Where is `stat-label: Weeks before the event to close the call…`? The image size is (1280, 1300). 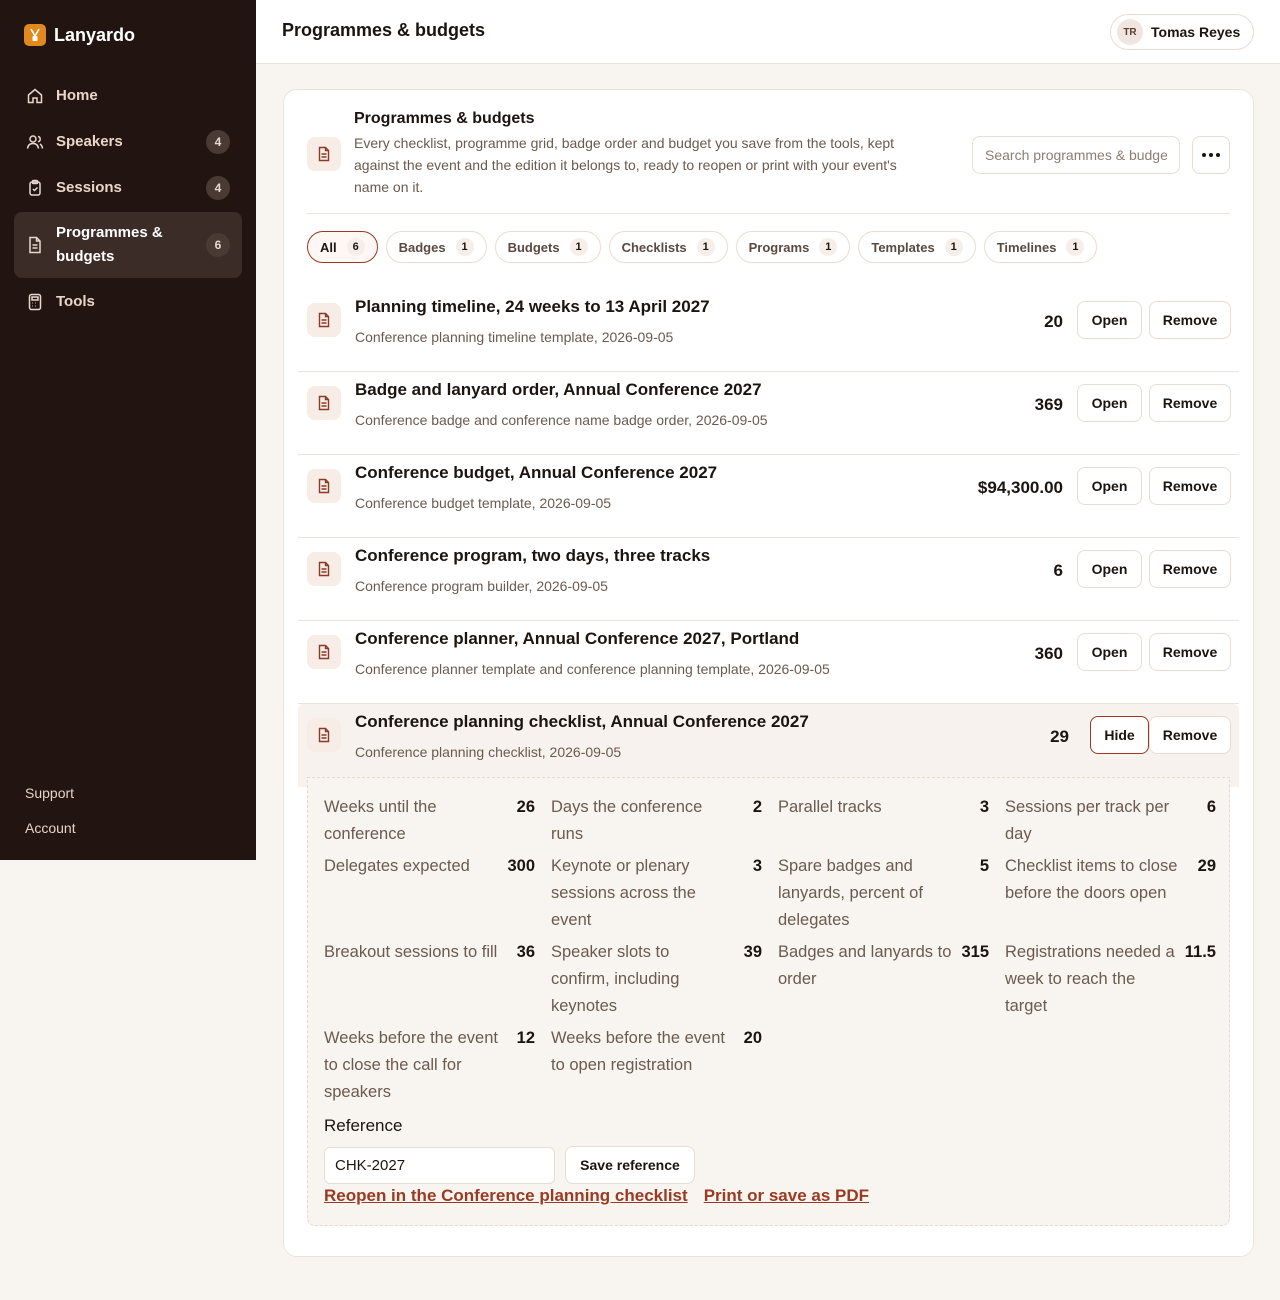 stat-label: Weeks before the event to close the call… is located at coordinates (411, 1065).